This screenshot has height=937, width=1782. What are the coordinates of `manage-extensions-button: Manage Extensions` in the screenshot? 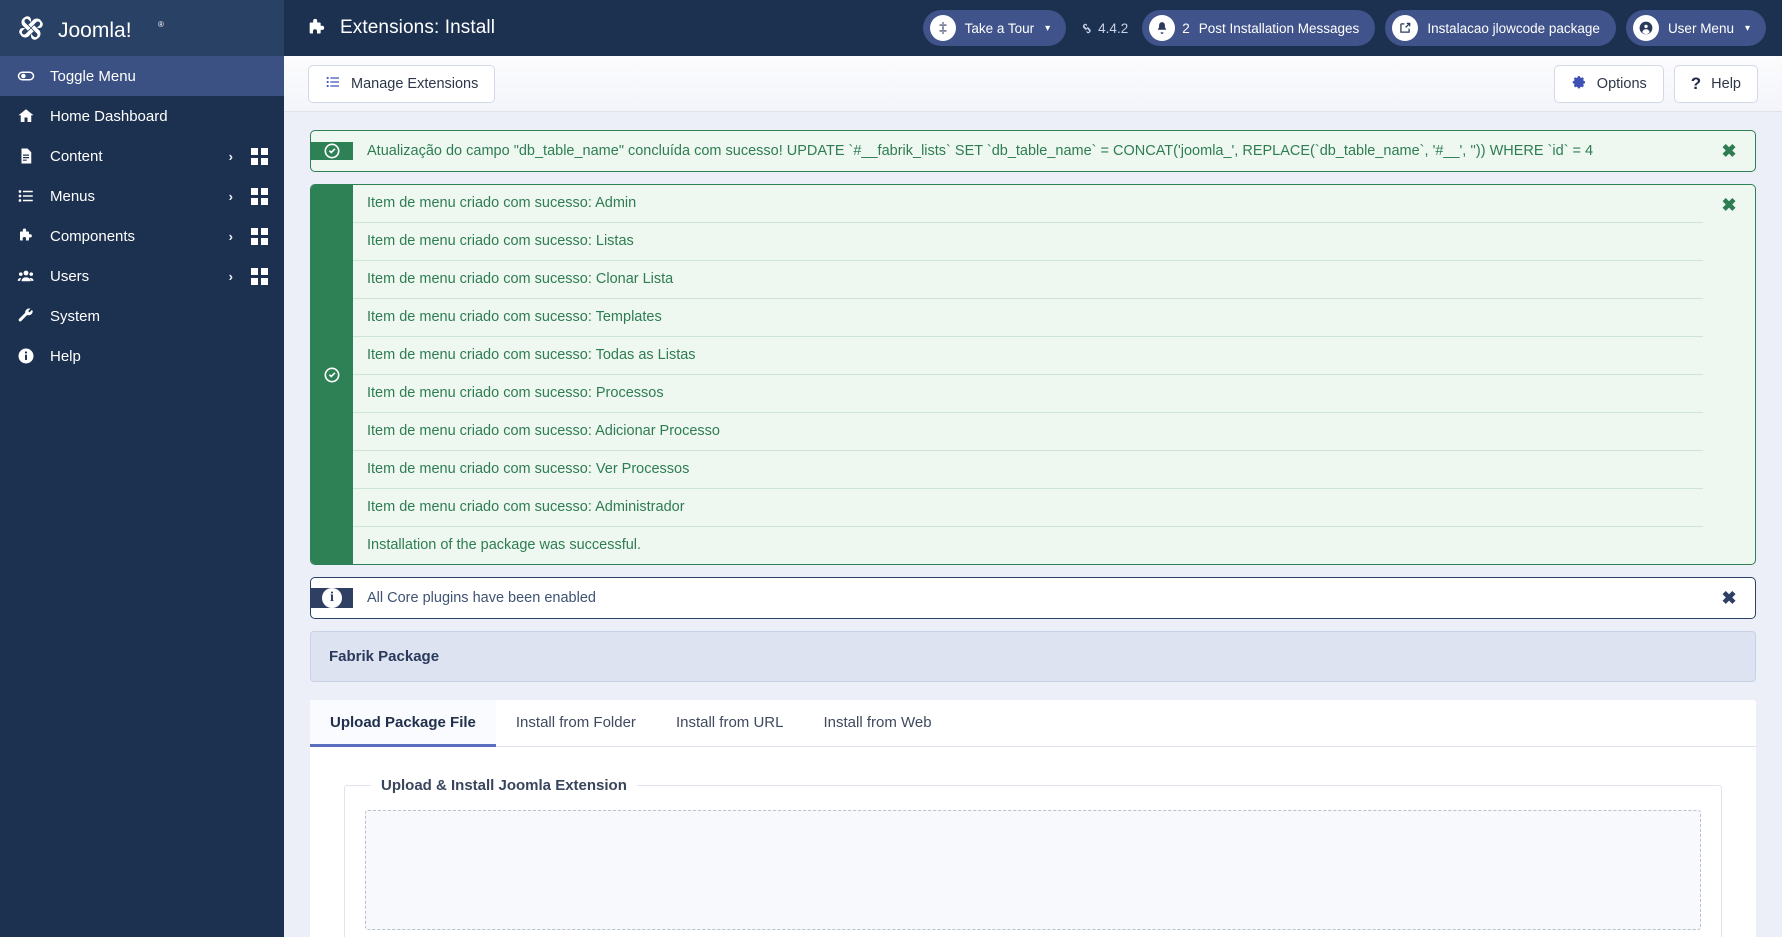 It's located at (402, 83).